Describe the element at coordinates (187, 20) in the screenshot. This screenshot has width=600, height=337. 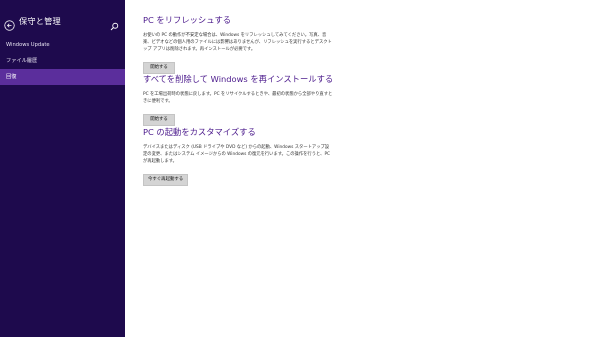
I see `section-title: PC をリフレッシュする` at that location.